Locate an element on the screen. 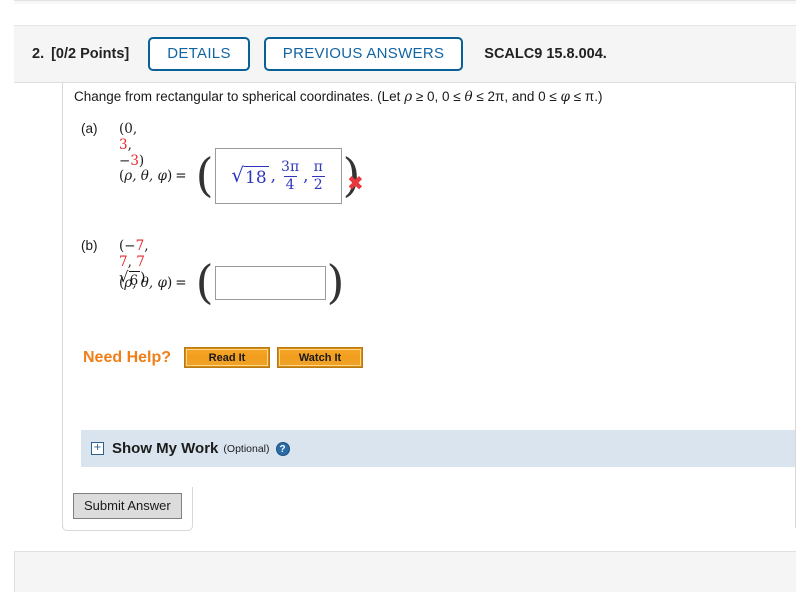 Image resolution: width=796 pixels, height=592 pixels. coord-x: 7 is located at coordinates (140, 246).